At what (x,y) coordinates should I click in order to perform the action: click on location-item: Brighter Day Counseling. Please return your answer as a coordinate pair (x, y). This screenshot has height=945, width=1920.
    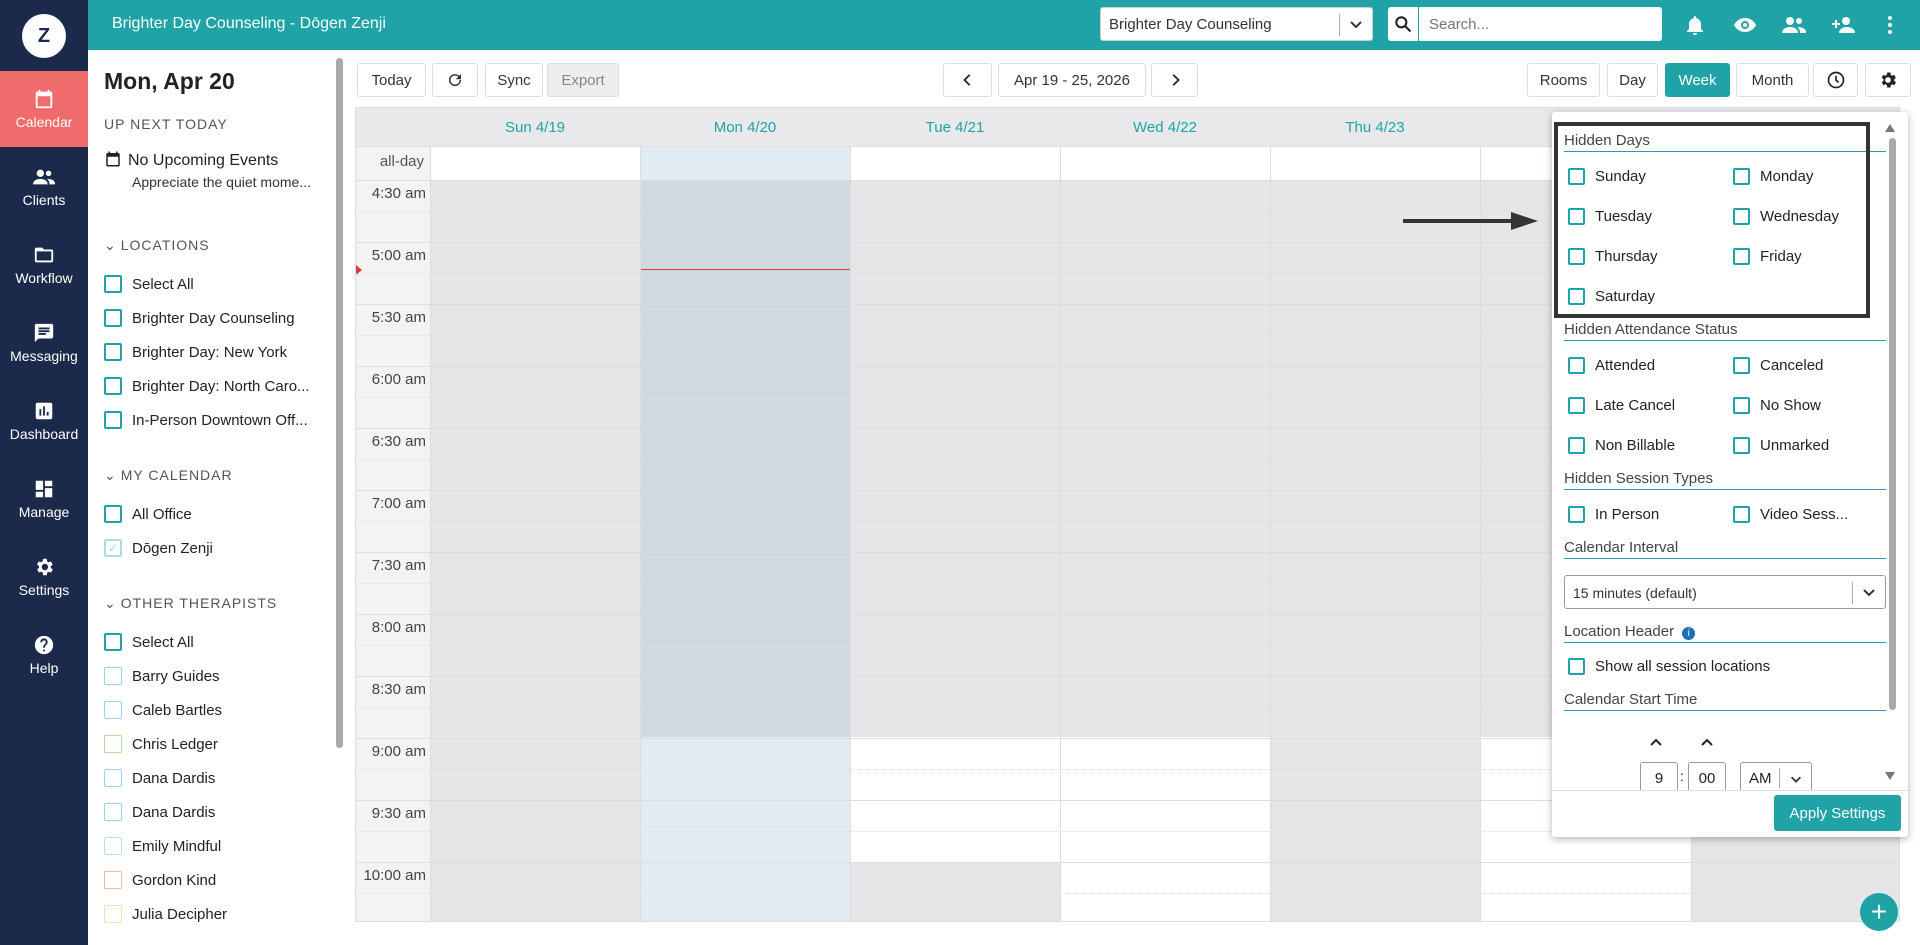
    Looking at the image, I should click on (199, 318).